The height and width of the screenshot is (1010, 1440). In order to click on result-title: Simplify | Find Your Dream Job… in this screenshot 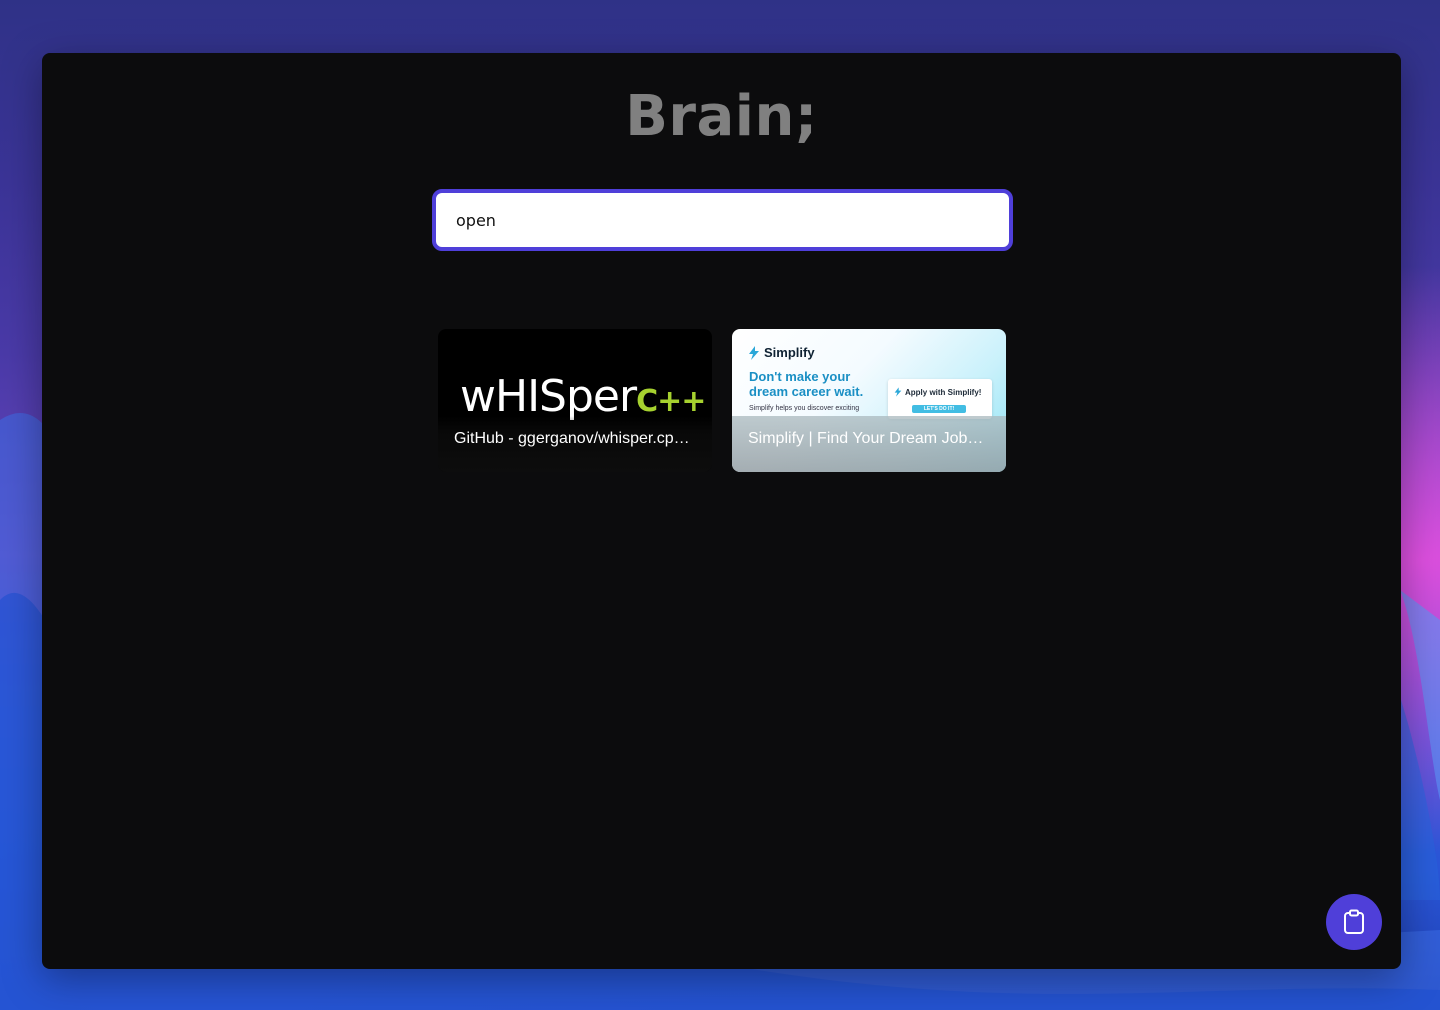, I will do `click(869, 444)`.